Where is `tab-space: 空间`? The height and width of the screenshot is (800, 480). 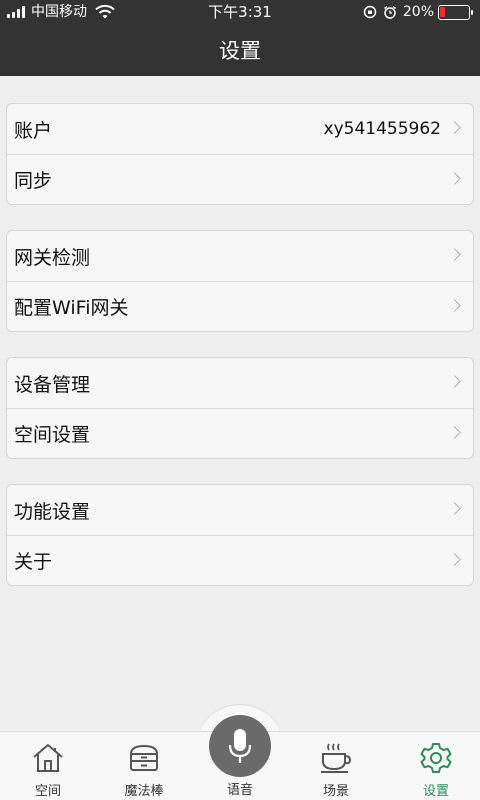 tab-space: 空间 is located at coordinates (48, 766).